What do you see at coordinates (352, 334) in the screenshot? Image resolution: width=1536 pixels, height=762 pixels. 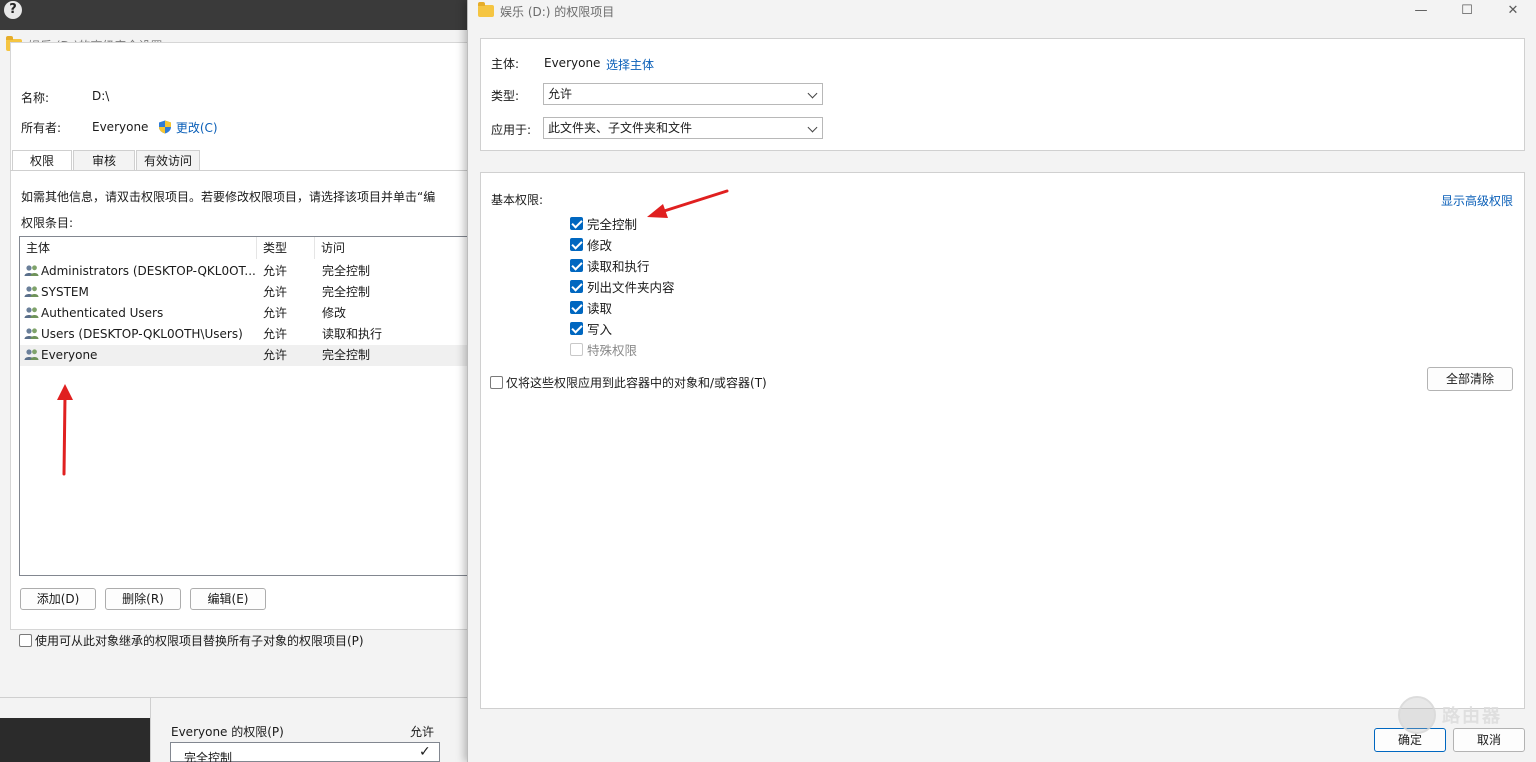 I see `row-access: 读取和执行` at bounding box center [352, 334].